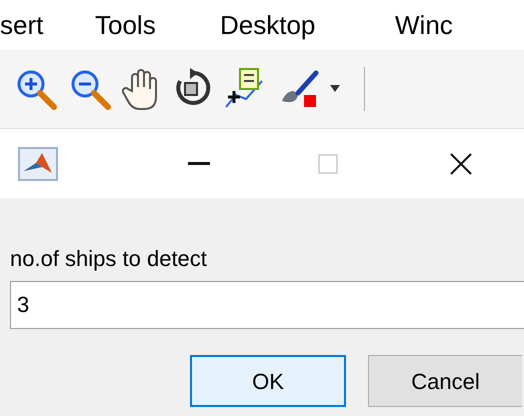  Describe the element at coordinates (267, 305) in the screenshot. I see `input-field: 3` at that location.